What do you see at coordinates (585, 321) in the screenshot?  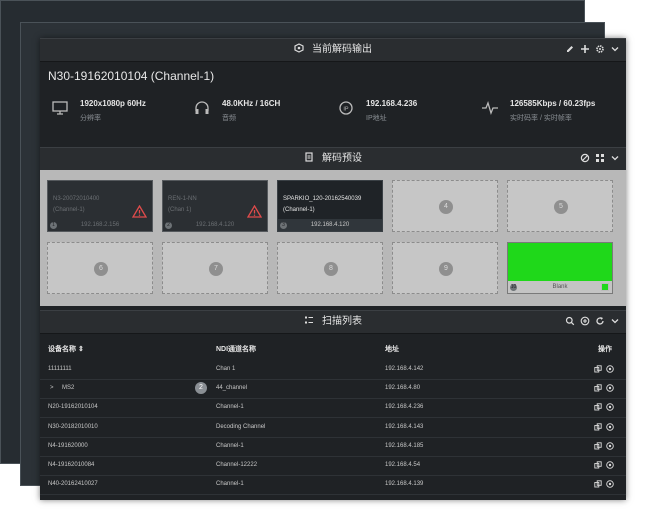 I see `add-icon` at bounding box center [585, 321].